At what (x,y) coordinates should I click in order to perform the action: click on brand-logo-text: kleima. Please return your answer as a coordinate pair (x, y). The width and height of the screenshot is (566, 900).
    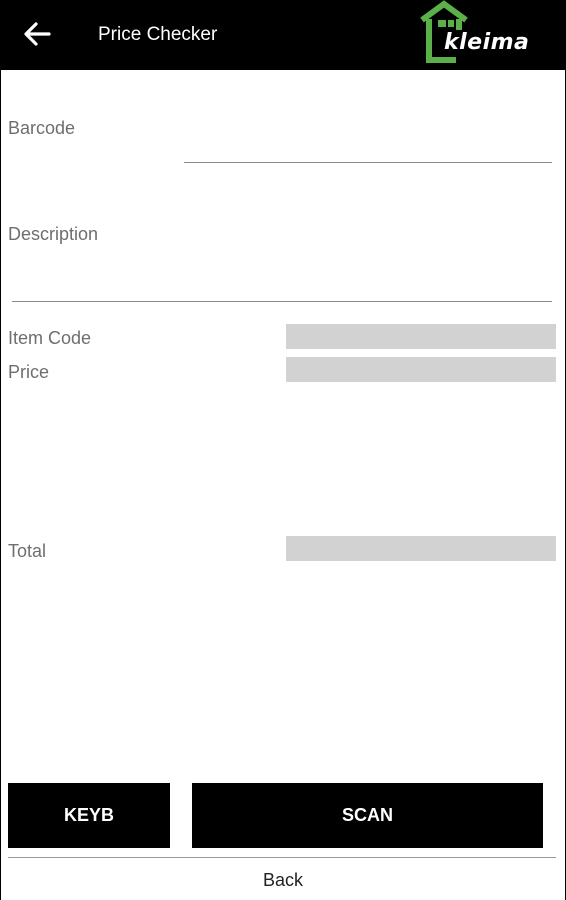
    Looking at the image, I should click on (487, 42).